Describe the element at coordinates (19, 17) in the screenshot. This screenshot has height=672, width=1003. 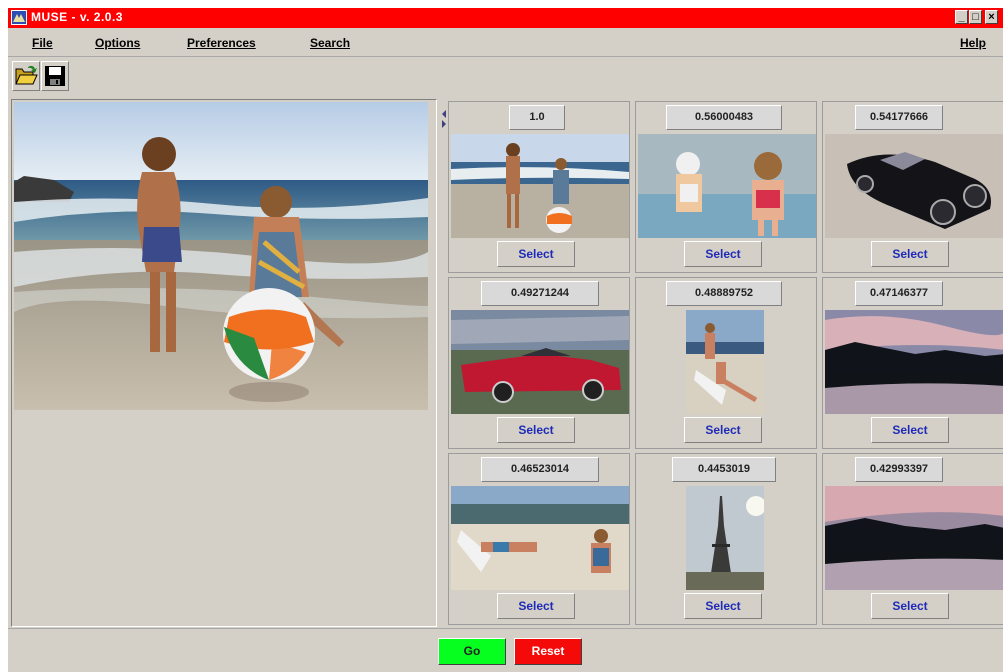
I see `app-icon` at that location.